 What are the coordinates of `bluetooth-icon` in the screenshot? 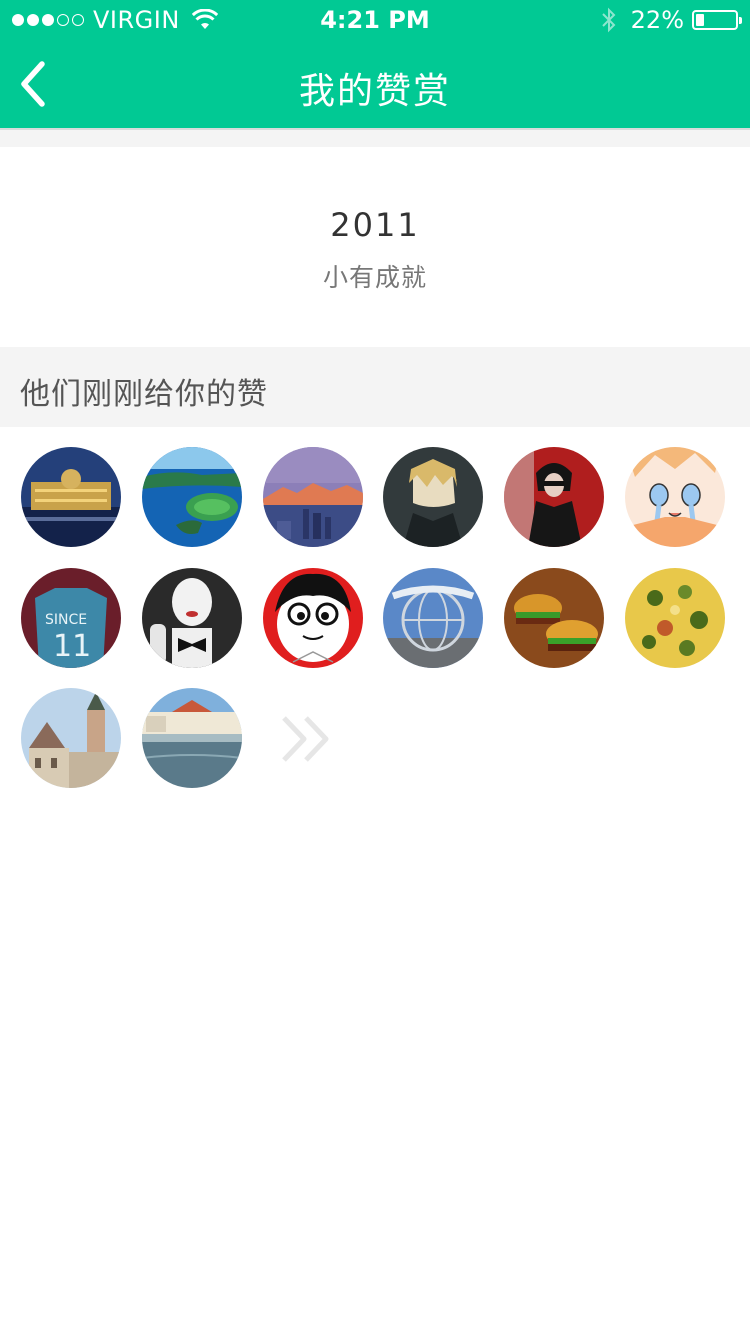 It's located at (608, 20).